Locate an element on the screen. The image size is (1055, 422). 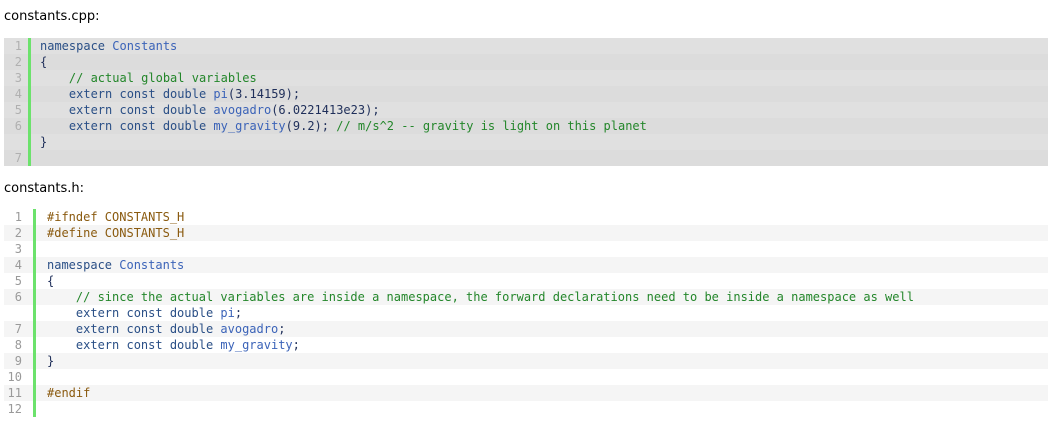
code-text: extern const double avogadro; is located at coordinates (166, 329).